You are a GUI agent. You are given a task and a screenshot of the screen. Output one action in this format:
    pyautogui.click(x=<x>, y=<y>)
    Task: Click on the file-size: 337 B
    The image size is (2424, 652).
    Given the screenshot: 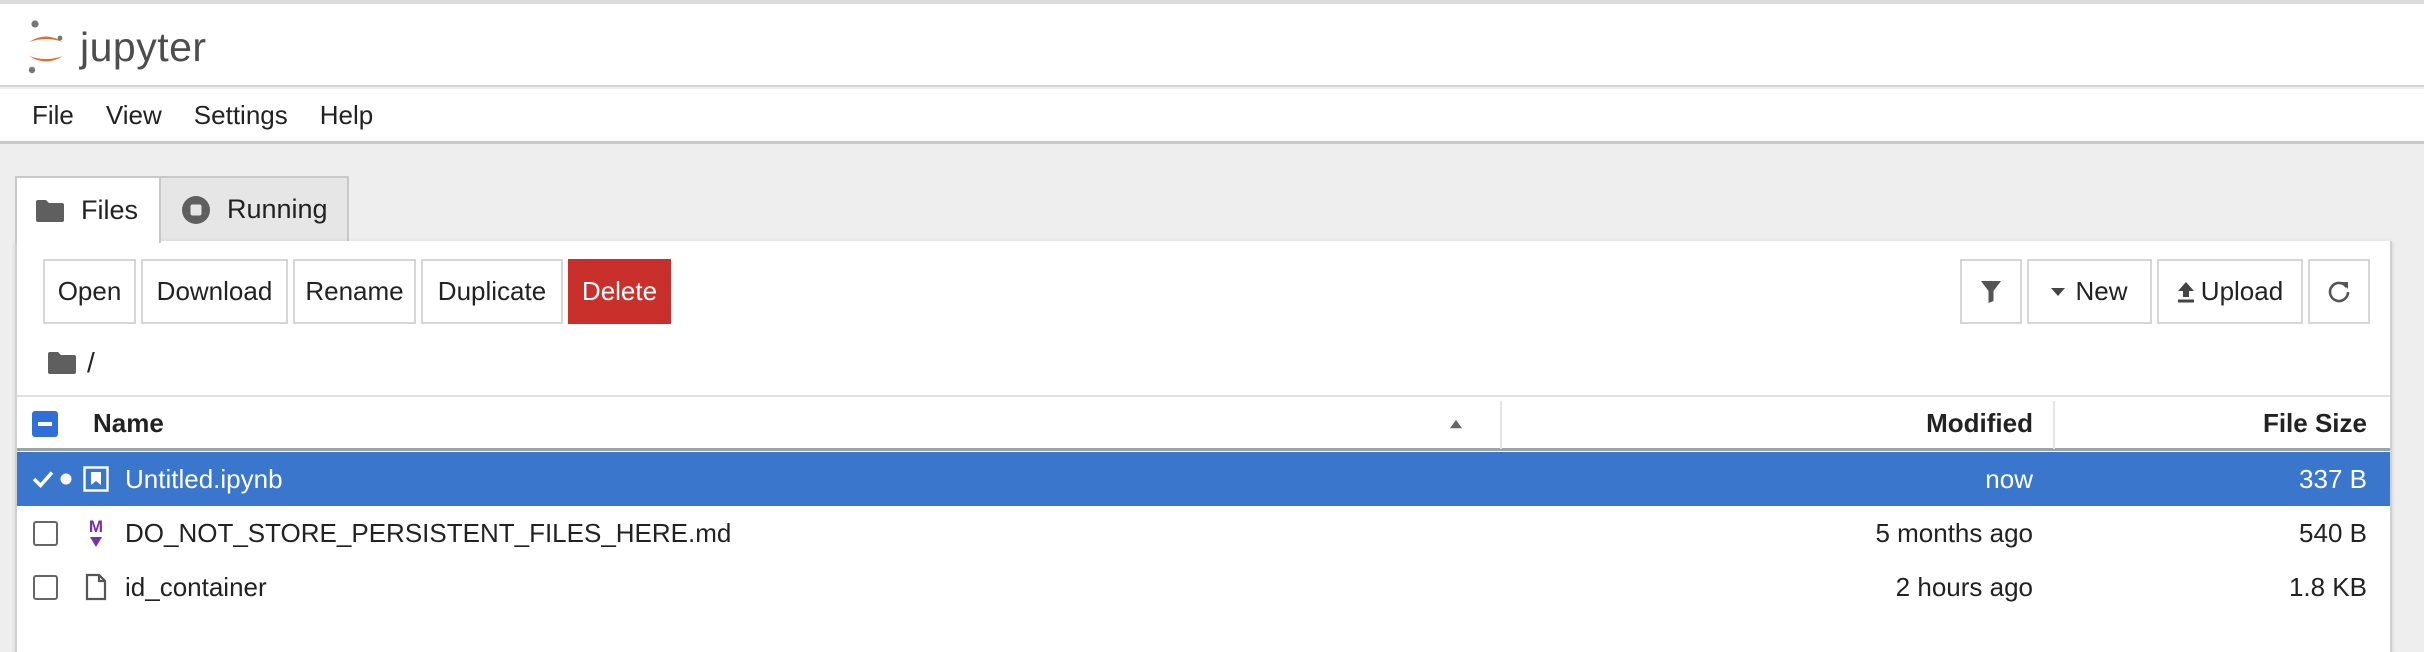 What is the action you would take?
    pyautogui.click(x=2333, y=478)
    